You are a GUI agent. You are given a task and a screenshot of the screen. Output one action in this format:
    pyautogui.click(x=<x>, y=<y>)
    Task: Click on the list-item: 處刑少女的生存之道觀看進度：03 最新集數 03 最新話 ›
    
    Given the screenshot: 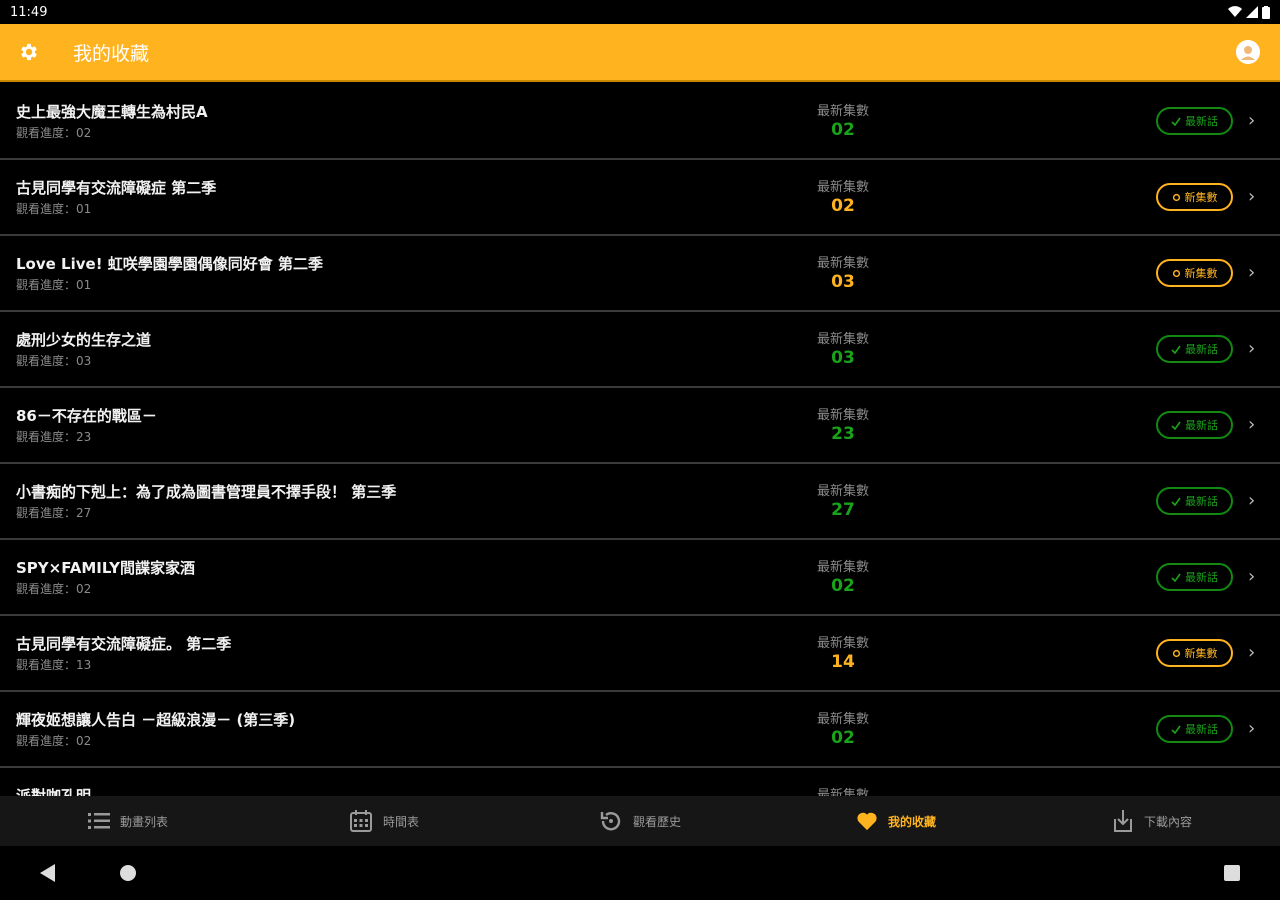 What is the action you would take?
    pyautogui.click(x=640, y=350)
    